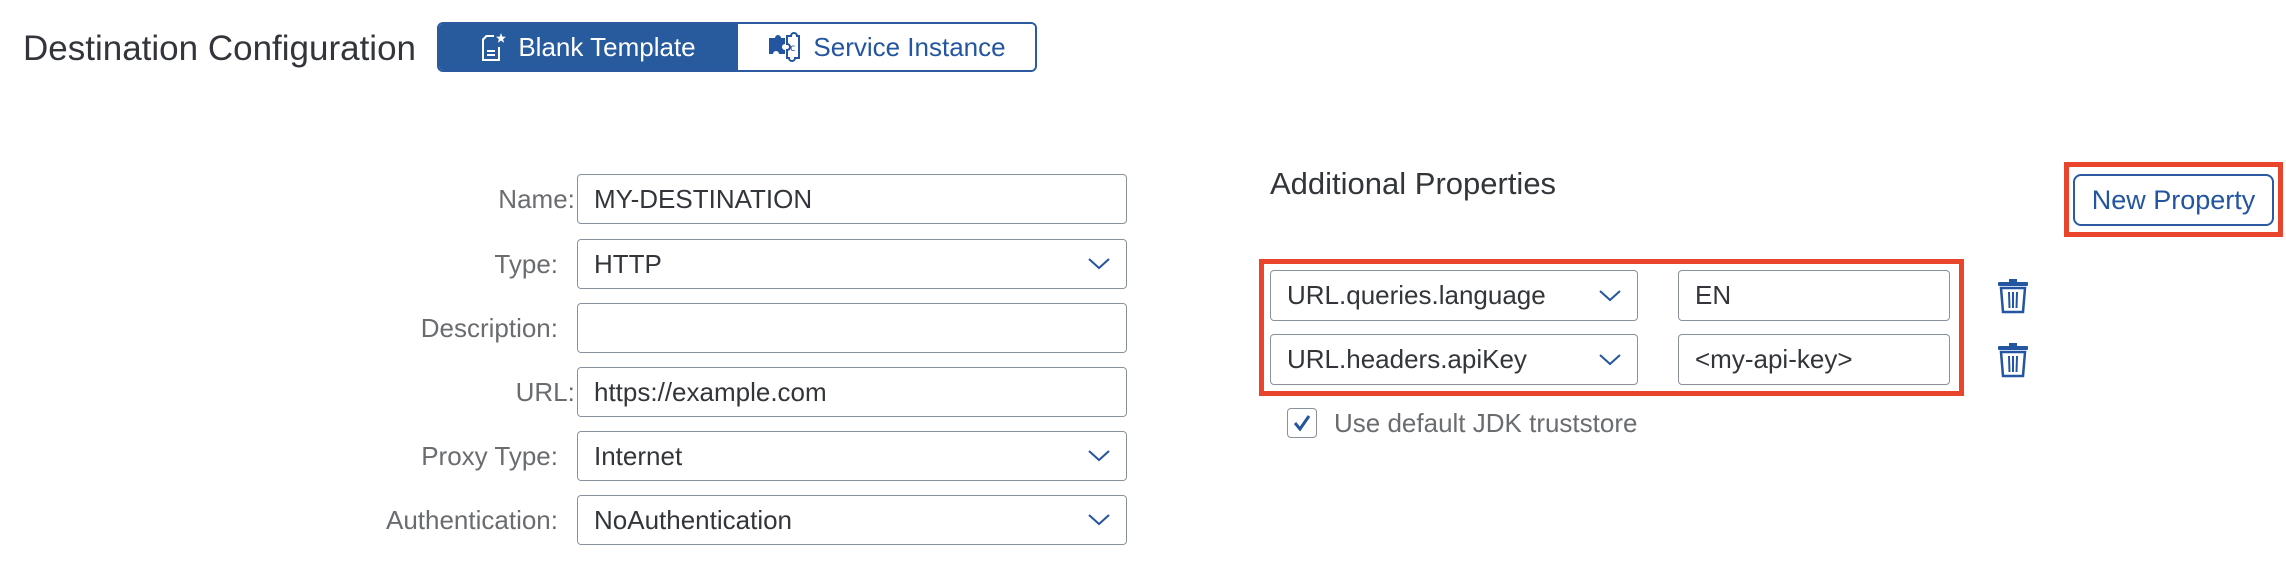  I want to click on description-label: Description:, so click(489, 328).